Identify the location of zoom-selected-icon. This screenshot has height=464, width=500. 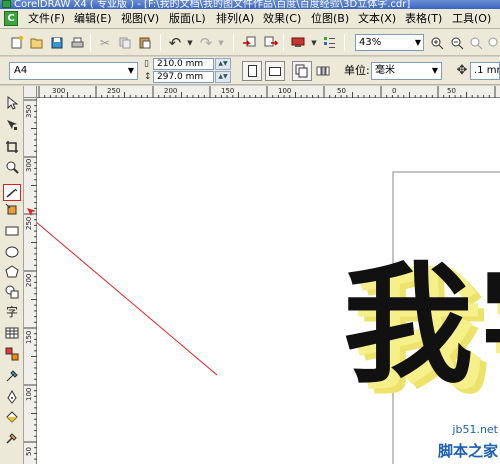
(493, 42).